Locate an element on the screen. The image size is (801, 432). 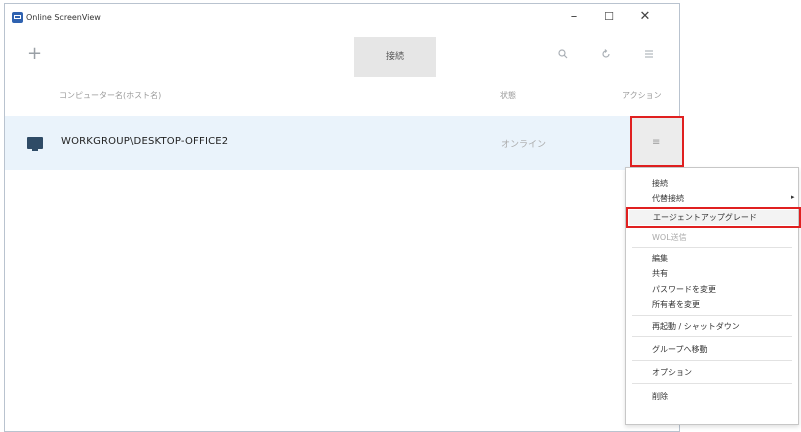
menu-item-change-owner: 所有者を変更 is located at coordinates (676, 304).